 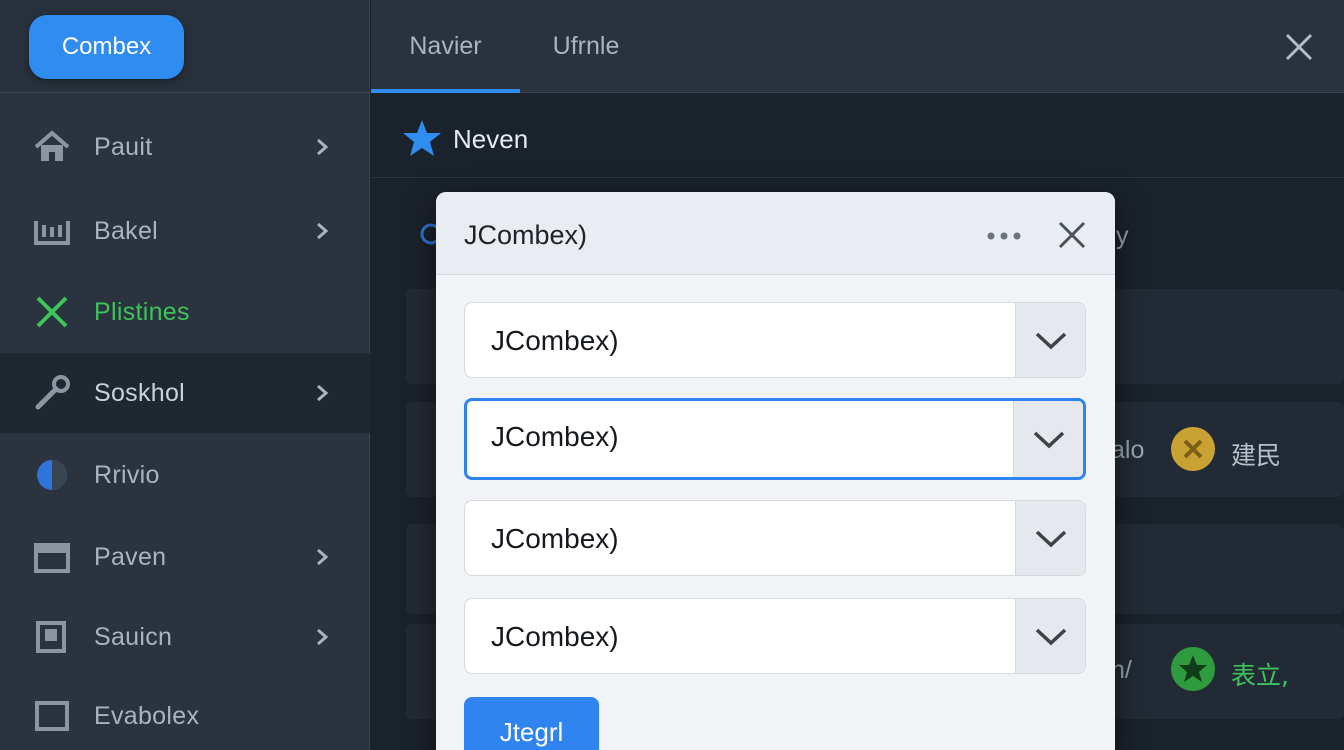 I want to click on sidebar-item-label: Pauit, so click(x=123, y=146).